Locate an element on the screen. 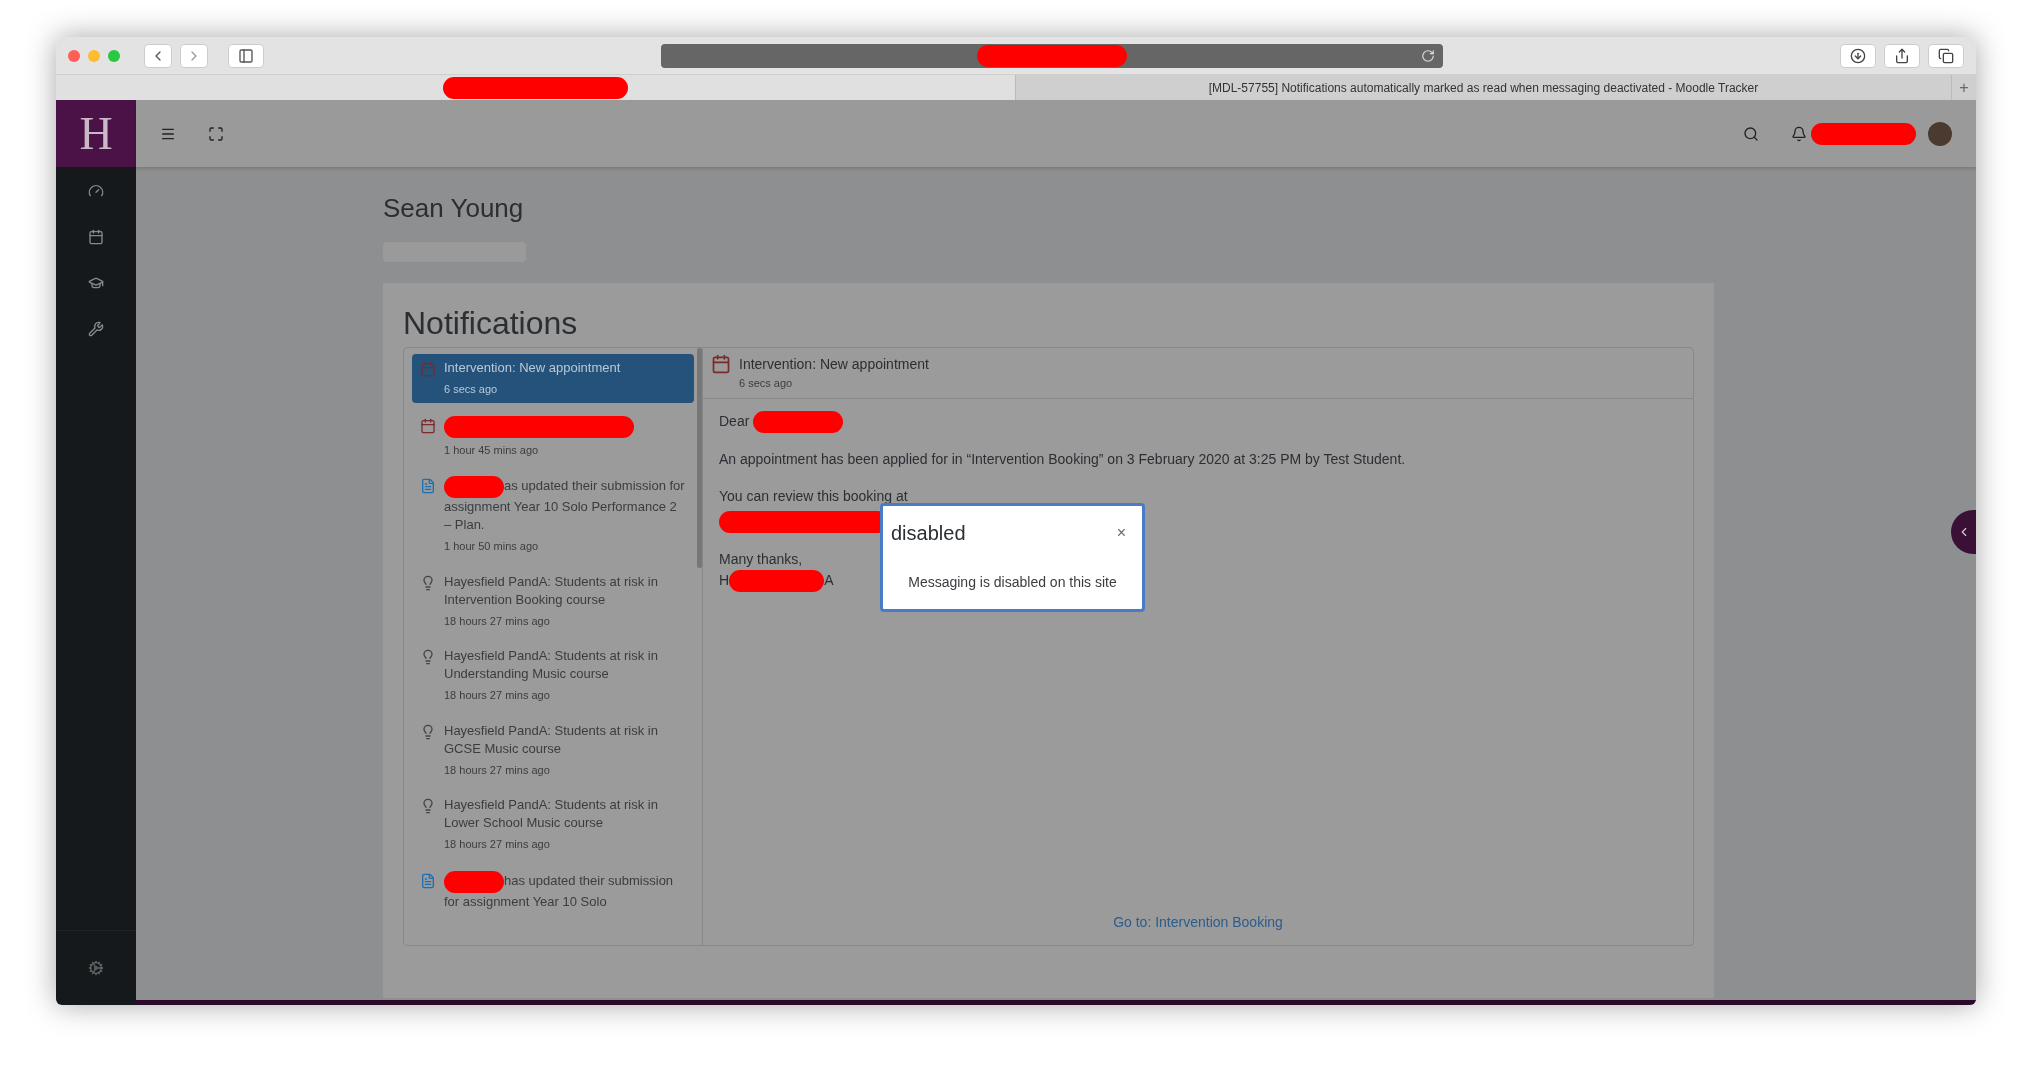 The image size is (2032, 1081). notification-item: has updated their submission for assignment Year 10 Solo is located at coordinates (553, 890).